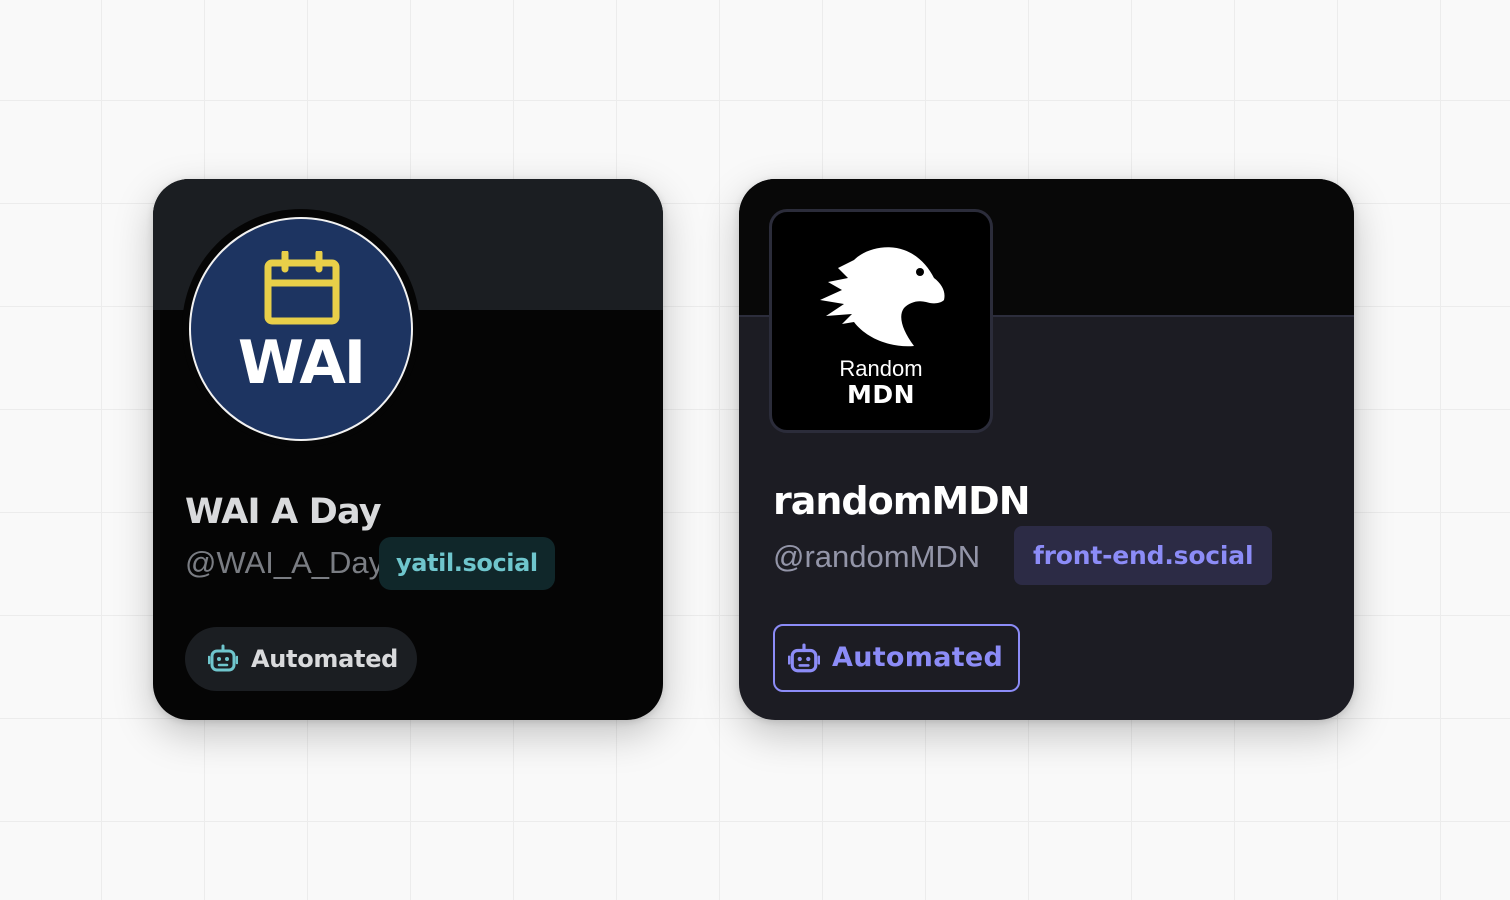 Image resolution: width=1510 pixels, height=900 pixels. Describe the element at coordinates (467, 563) in the screenshot. I see `domain-badge: yatil.social` at that location.